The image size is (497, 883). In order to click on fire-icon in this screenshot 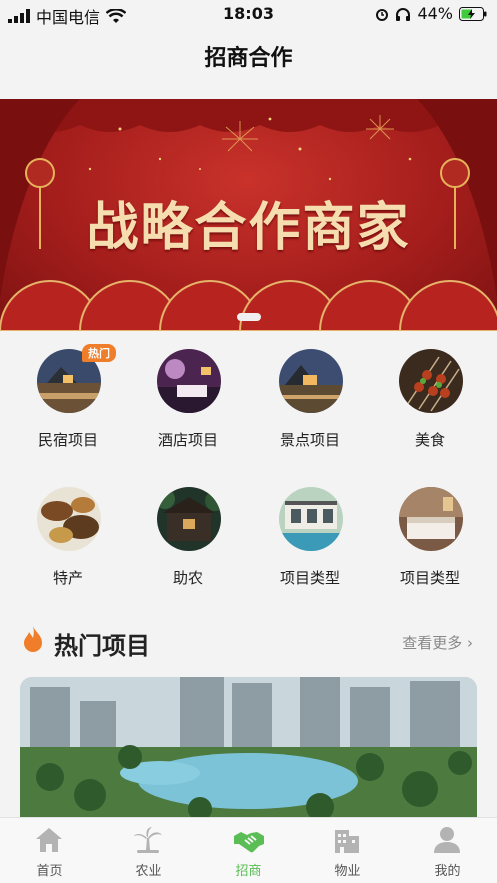, I will do `click(33, 639)`.